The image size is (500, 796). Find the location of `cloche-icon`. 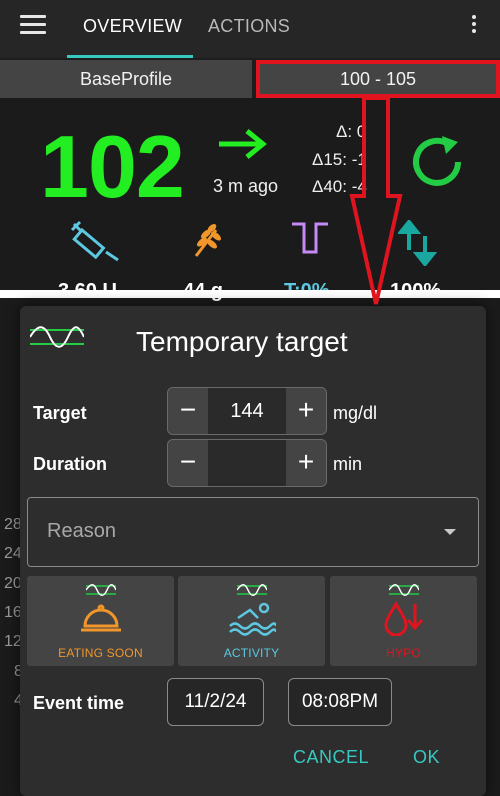

cloche-icon is located at coordinates (100, 618).